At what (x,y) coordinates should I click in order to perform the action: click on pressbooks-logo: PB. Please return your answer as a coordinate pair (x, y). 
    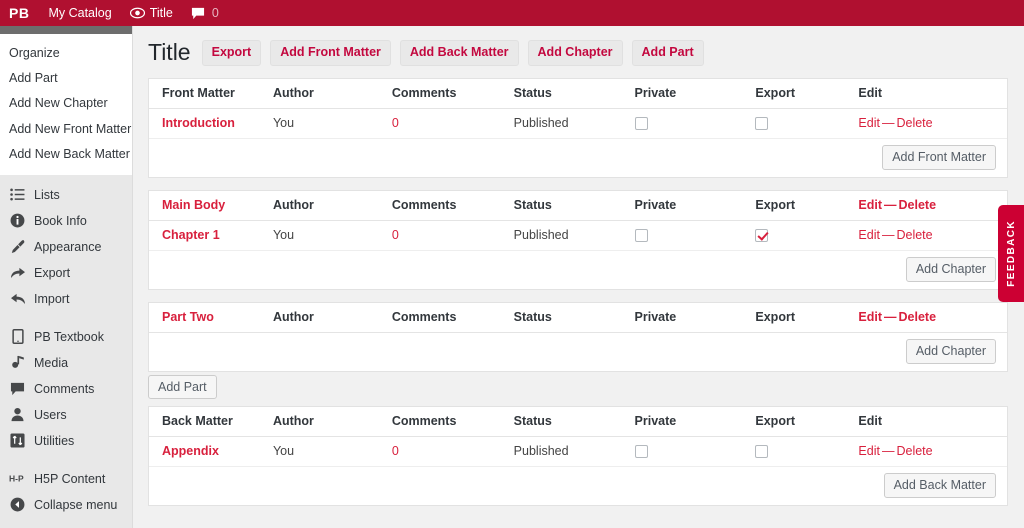
    Looking at the image, I should click on (19, 13).